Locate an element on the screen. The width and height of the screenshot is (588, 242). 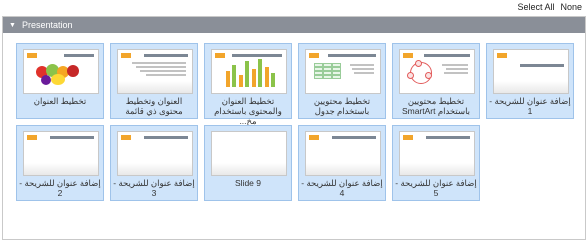
slide-tile-5: تخطيط محتويين باستخدام SmartArt is located at coordinates (436, 81).